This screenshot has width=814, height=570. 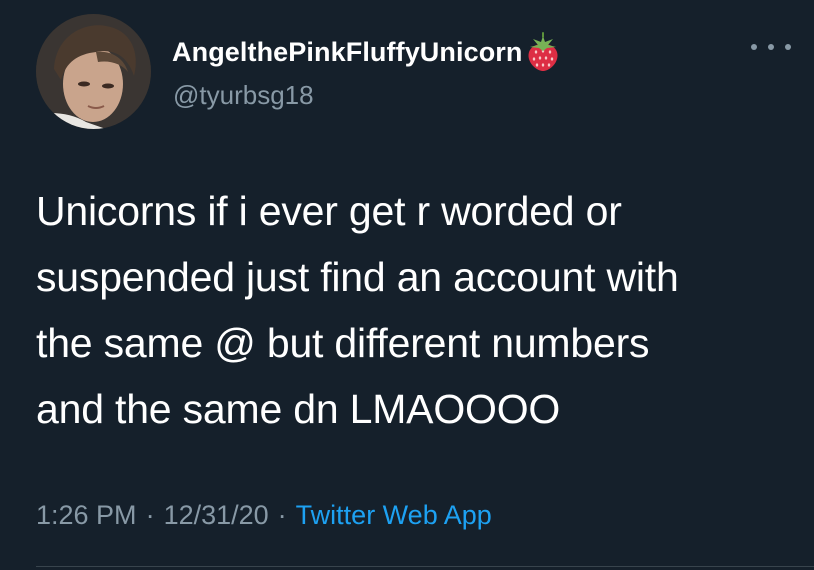 I want to click on tweet-date: 12/31/20, so click(x=216, y=515).